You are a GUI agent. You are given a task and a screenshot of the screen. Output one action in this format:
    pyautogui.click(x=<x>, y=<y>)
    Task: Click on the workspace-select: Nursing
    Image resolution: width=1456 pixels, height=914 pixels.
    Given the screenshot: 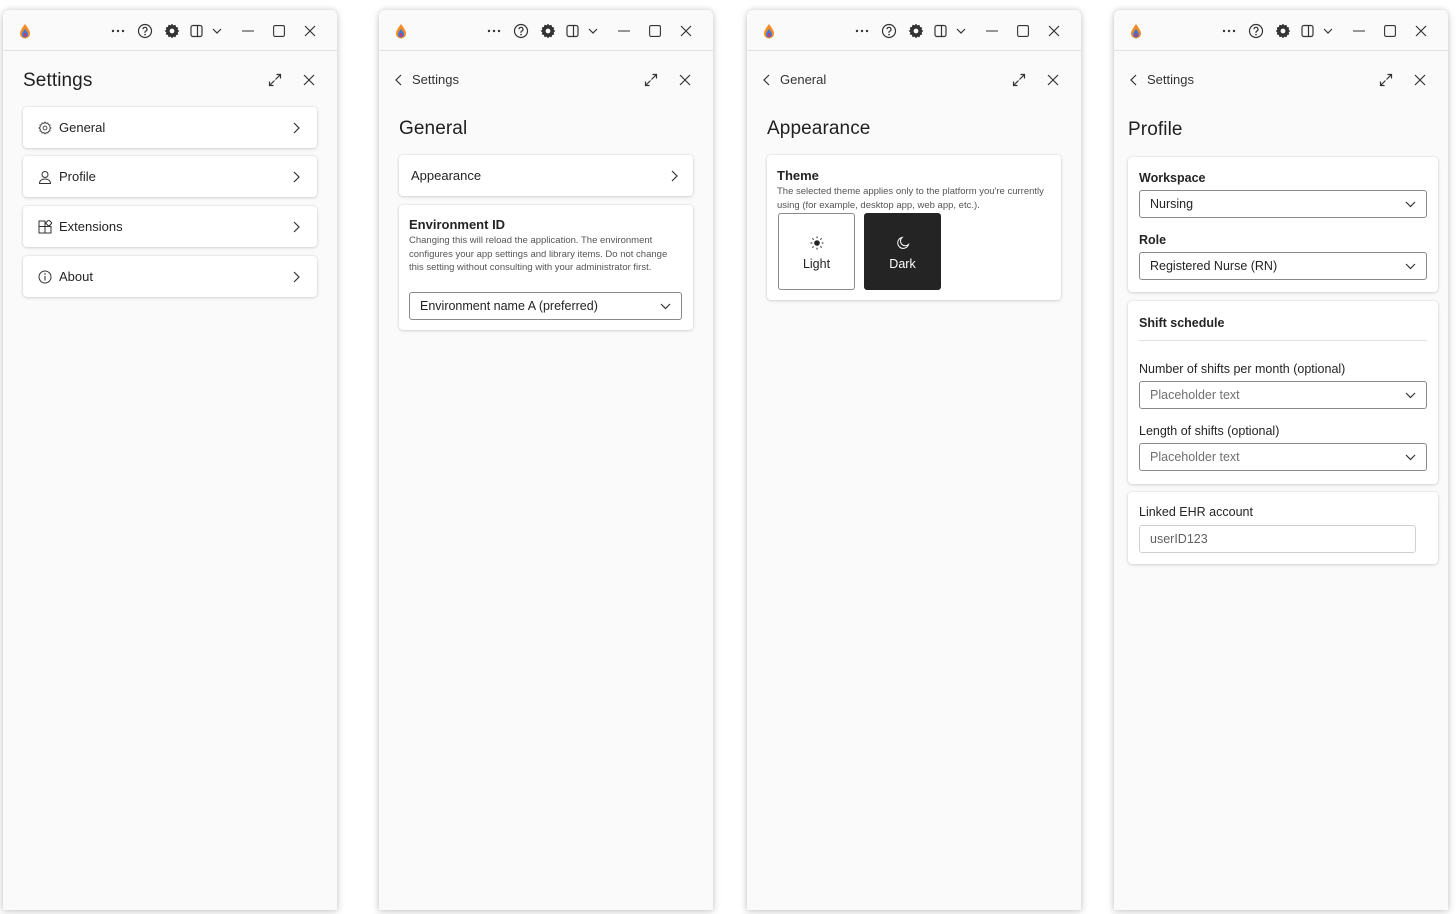 What is the action you would take?
    pyautogui.click(x=1283, y=204)
    